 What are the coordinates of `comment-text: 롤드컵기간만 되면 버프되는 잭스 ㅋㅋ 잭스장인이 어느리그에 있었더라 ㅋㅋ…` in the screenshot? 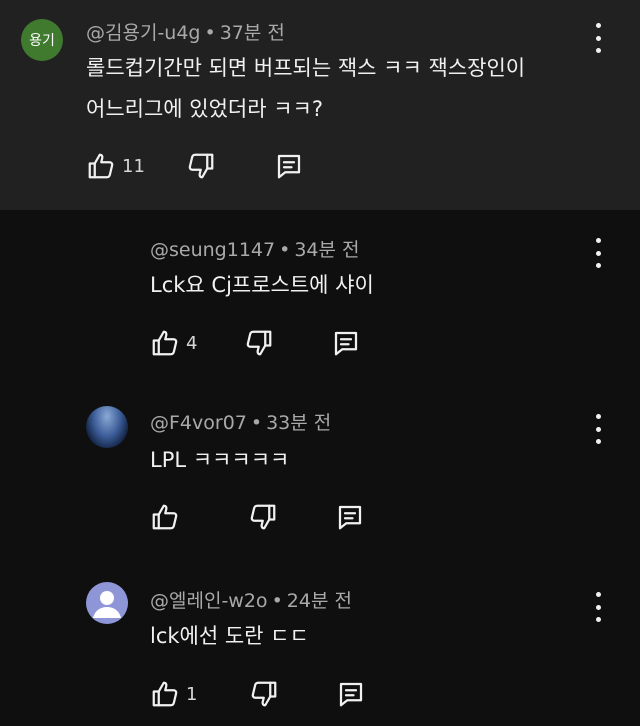 It's located at (305, 89).